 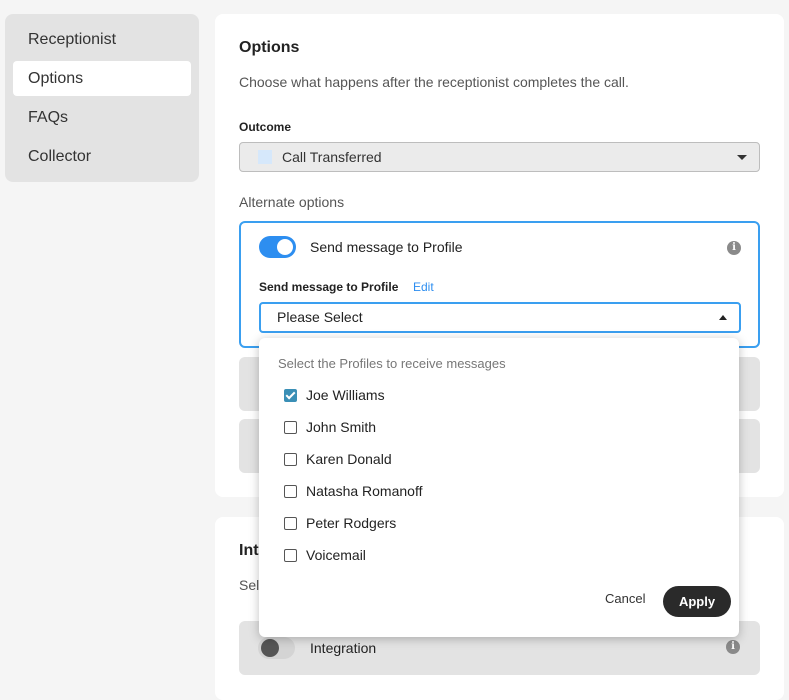 What do you see at coordinates (625, 598) in the screenshot?
I see `cancel-button: Cancel` at bounding box center [625, 598].